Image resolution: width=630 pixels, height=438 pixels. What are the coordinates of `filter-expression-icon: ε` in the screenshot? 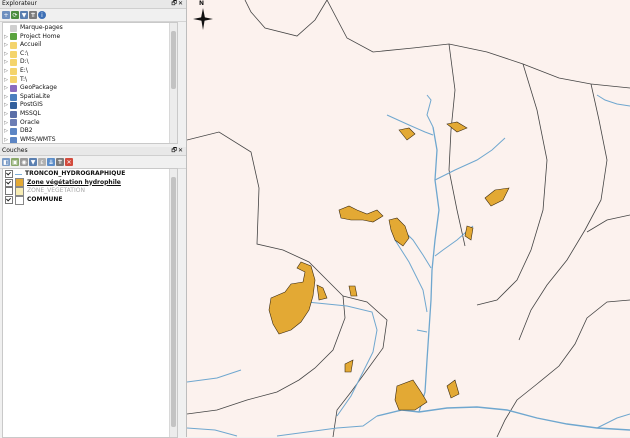 It's located at (42, 162).